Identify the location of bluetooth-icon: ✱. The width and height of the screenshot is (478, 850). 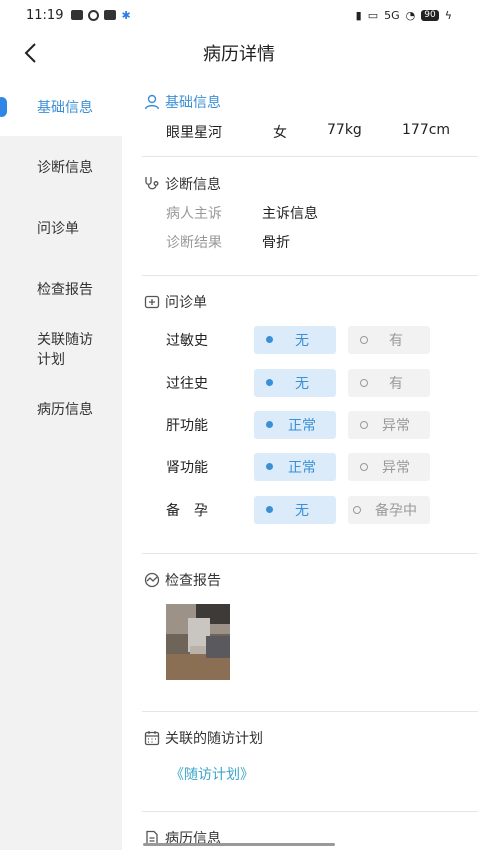
(126, 15).